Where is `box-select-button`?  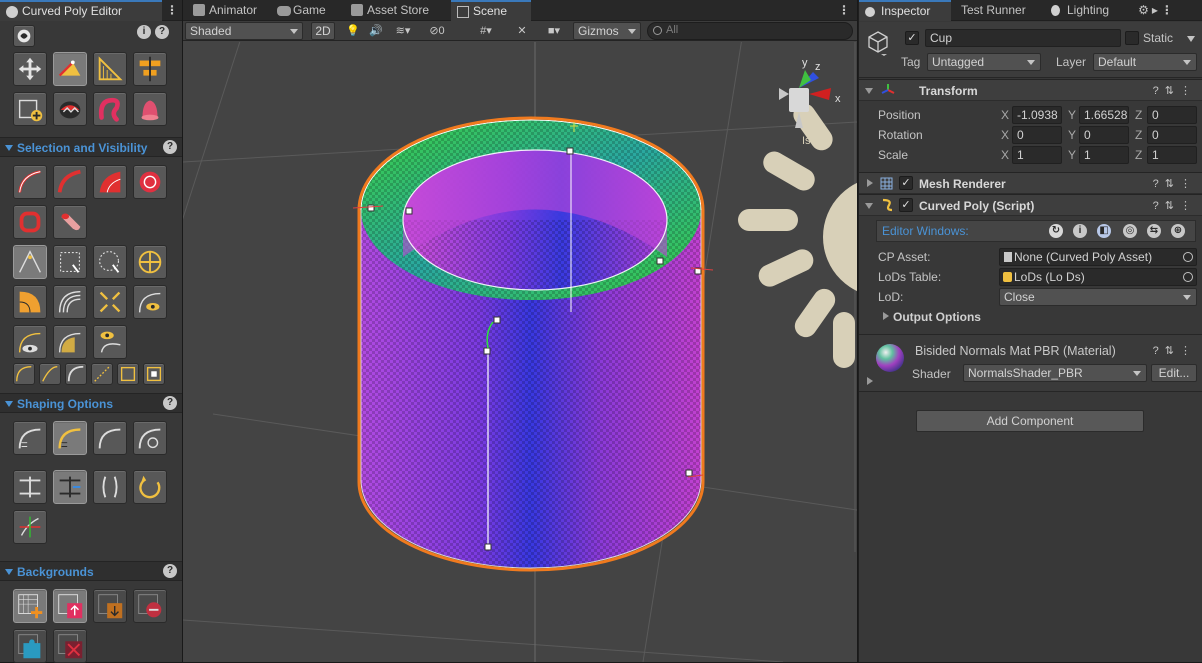 box-select-button is located at coordinates (70, 262).